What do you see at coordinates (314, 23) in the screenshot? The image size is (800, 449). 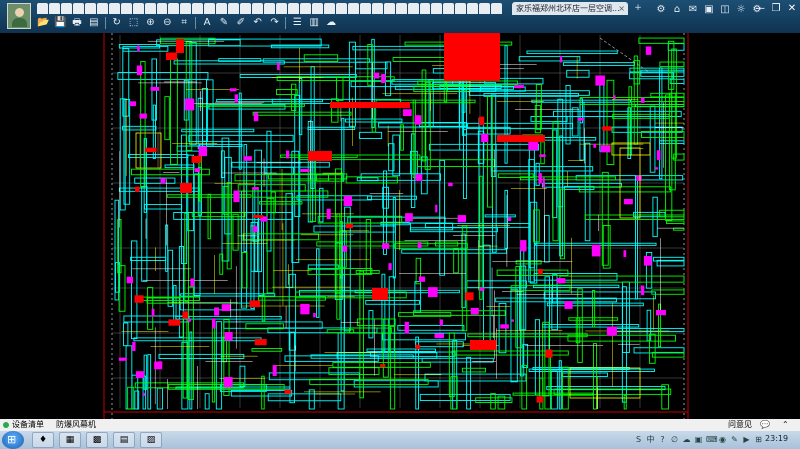 I see `layout-icon: ▥` at bounding box center [314, 23].